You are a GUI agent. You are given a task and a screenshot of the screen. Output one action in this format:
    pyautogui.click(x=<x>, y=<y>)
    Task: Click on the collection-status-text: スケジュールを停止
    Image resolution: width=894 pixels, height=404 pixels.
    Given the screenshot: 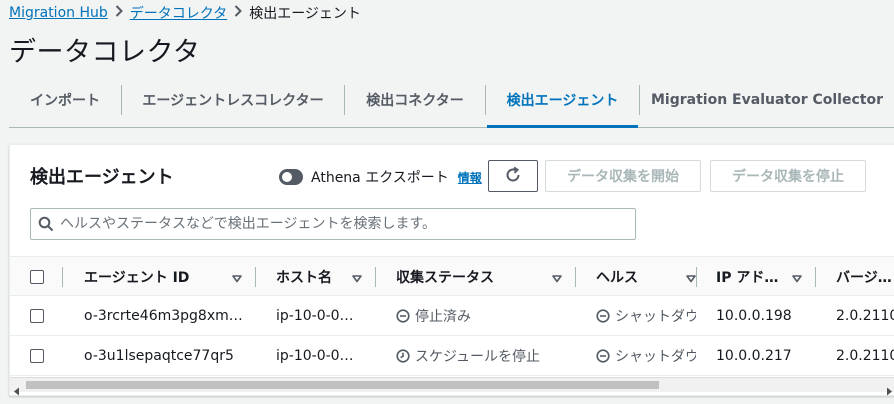 What is the action you would take?
    pyautogui.click(x=478, y=356)
    